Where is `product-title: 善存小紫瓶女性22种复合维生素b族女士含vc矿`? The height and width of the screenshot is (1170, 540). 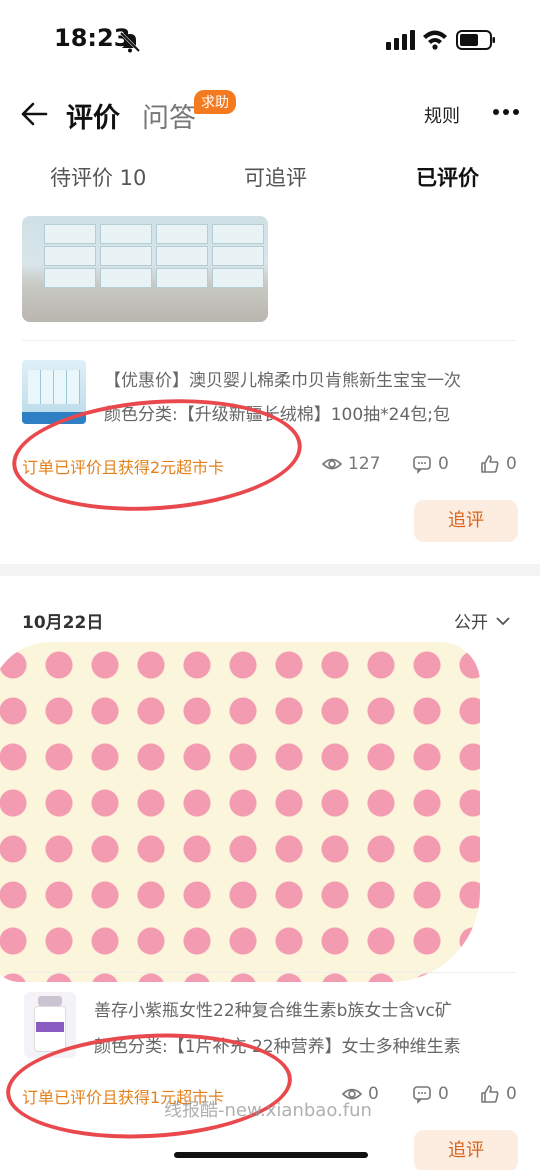
product-title: 善存小紫瓶女性22种复合维生素b族女士含vc矿 is located at coordinates (273, 1008).